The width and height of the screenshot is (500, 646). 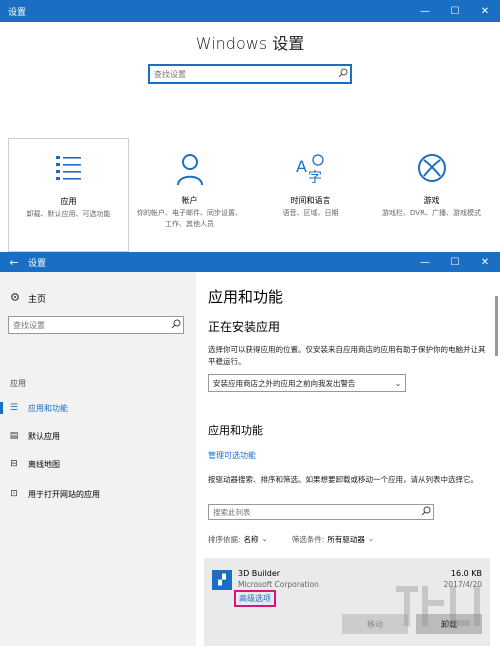 I want to click on app-name: 3D Builder, so click(x=259, y=573).